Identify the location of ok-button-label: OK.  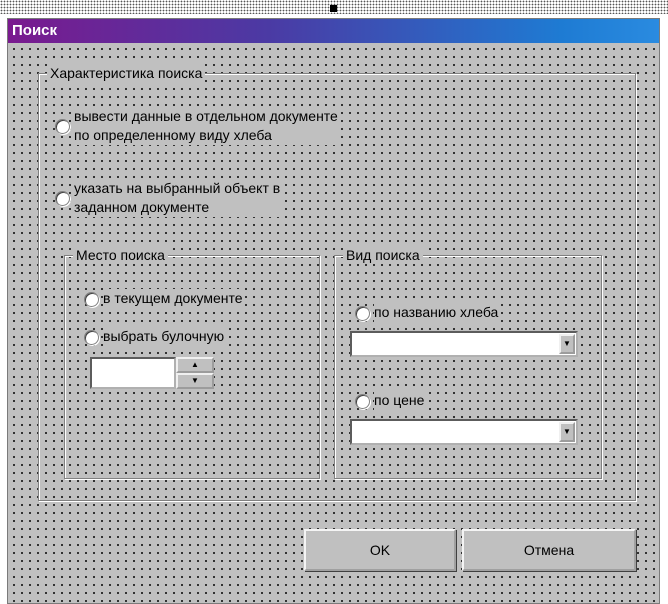
(380, 550).